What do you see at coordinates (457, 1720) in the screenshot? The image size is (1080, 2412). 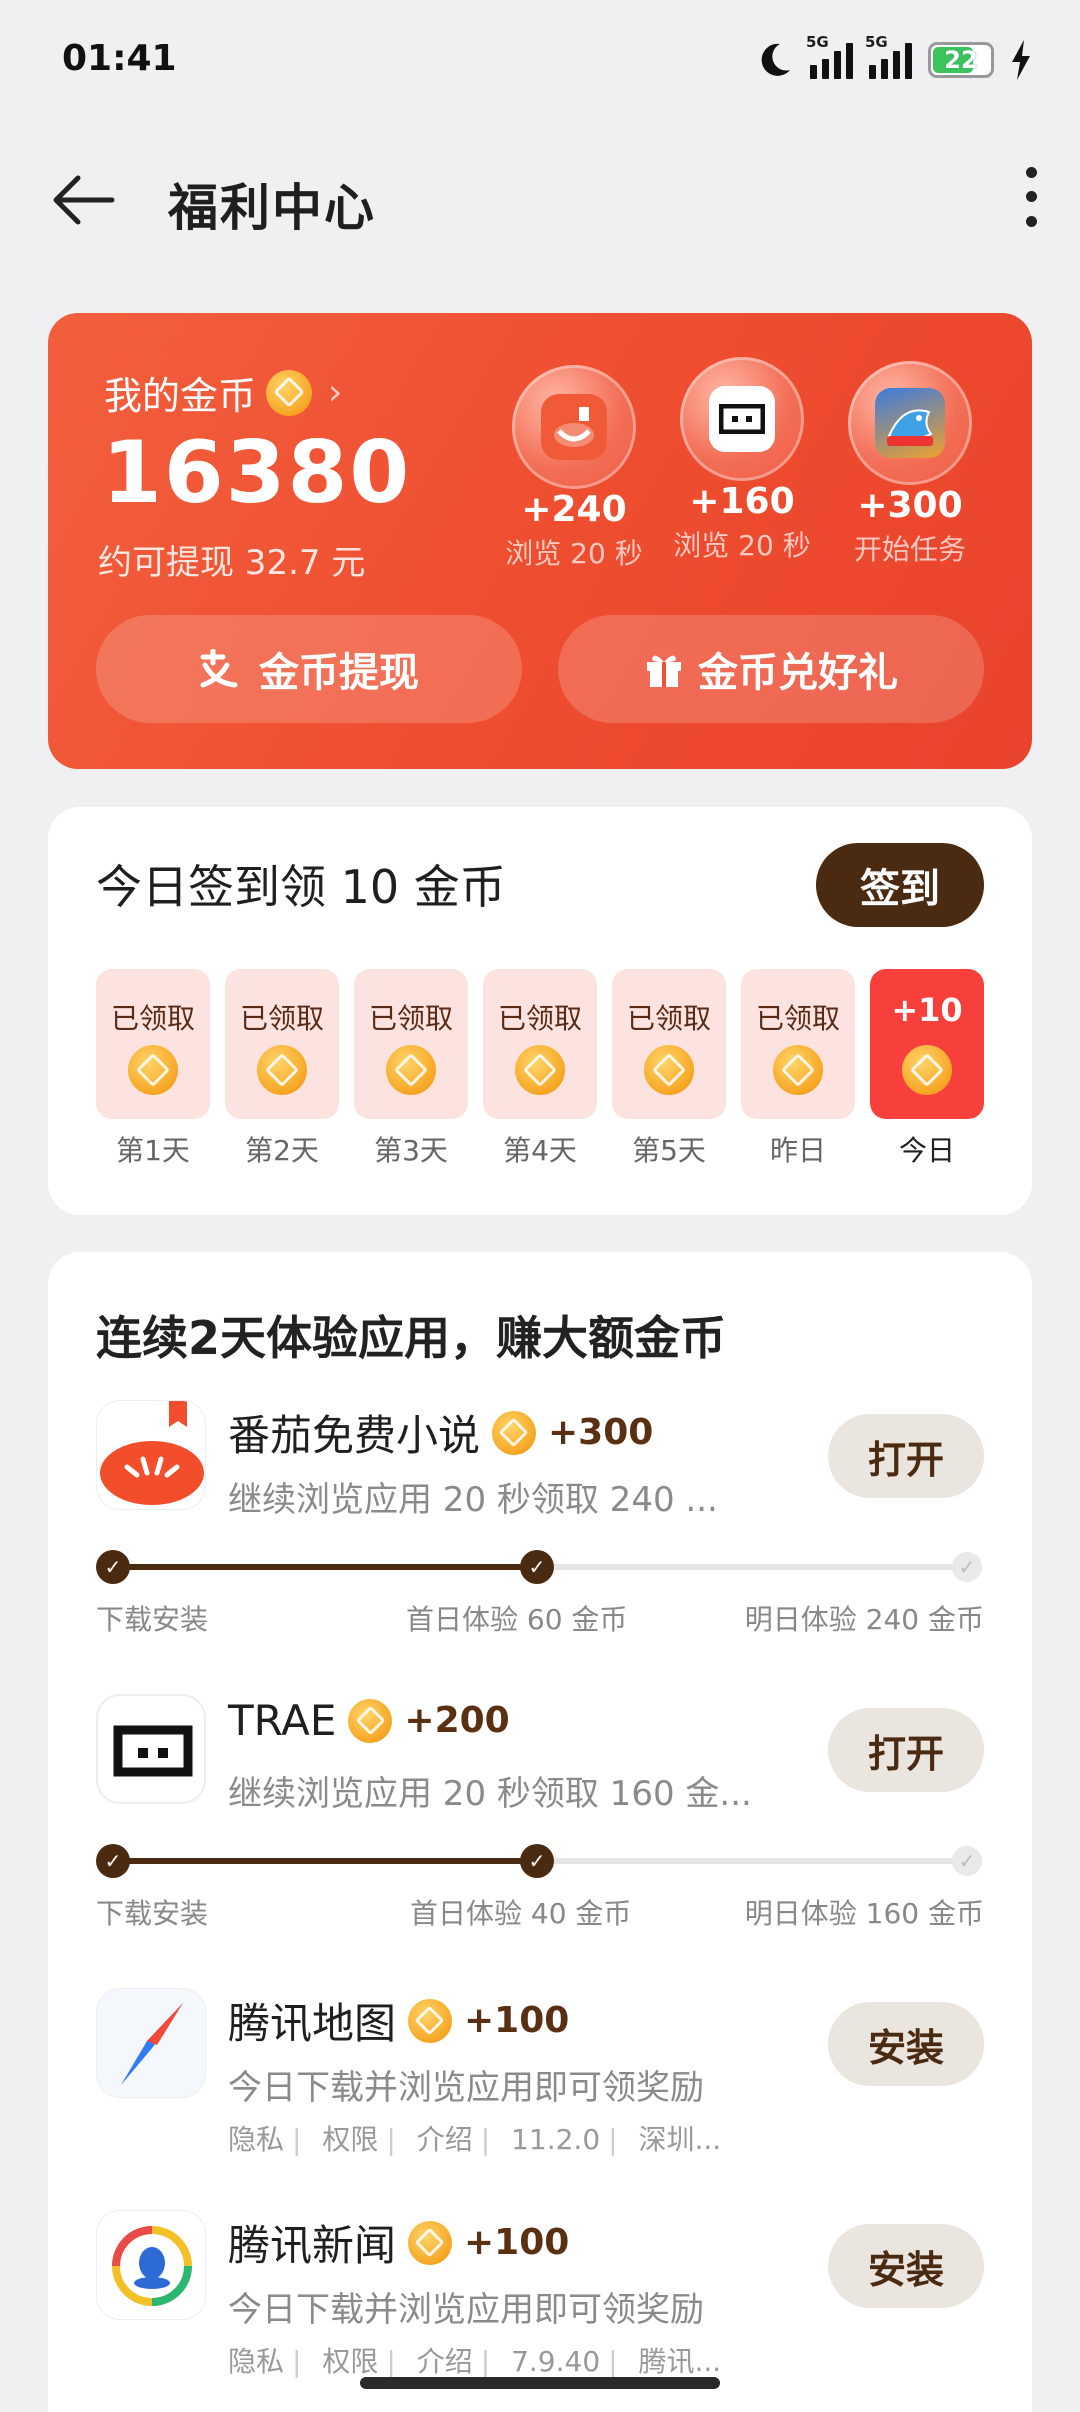 I see `task-reward: +200` at bounding box center [457, 1720].